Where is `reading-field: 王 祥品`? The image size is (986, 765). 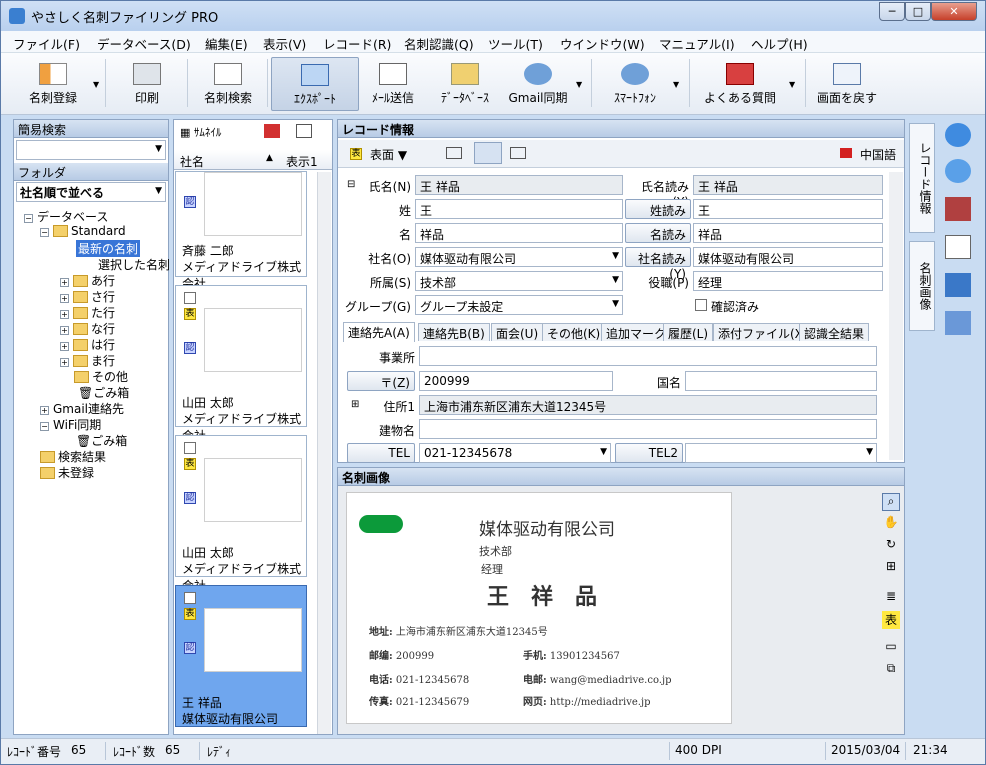
reading-field: 王 祥品 is located at coordinates (788, 185).